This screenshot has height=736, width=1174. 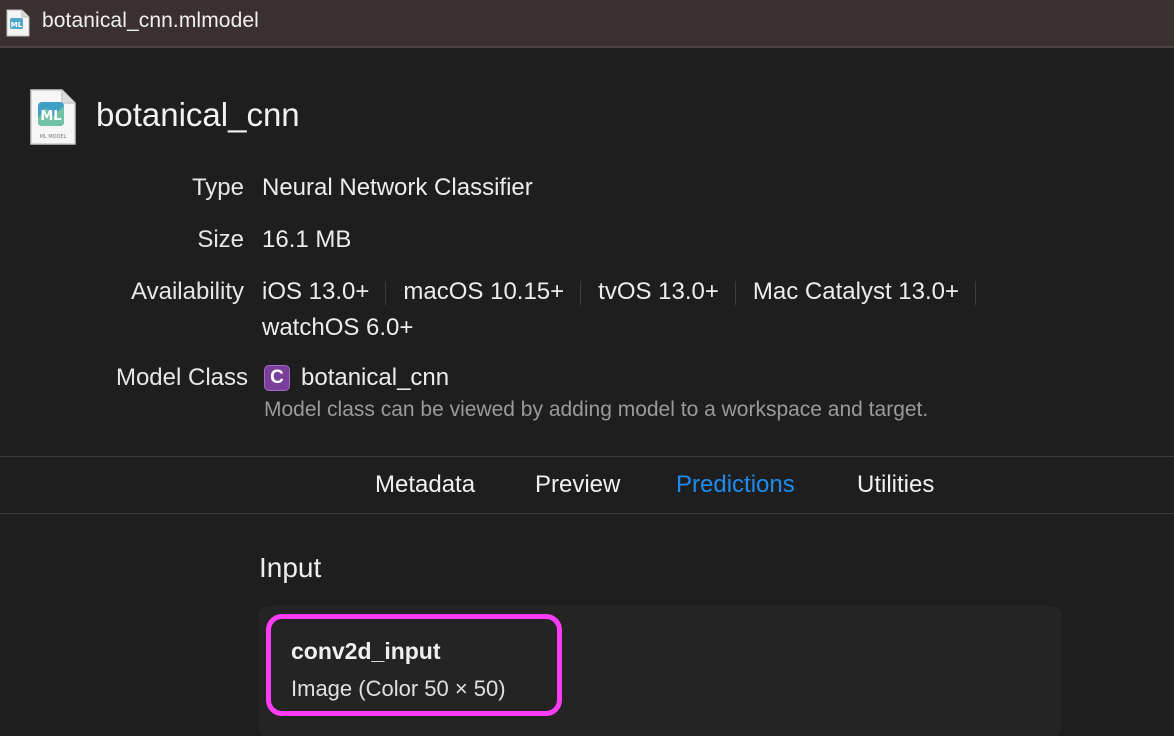 I want to click on tab-bar: Metadata Preview Predictions Utilities, so click(x=587, y=485).